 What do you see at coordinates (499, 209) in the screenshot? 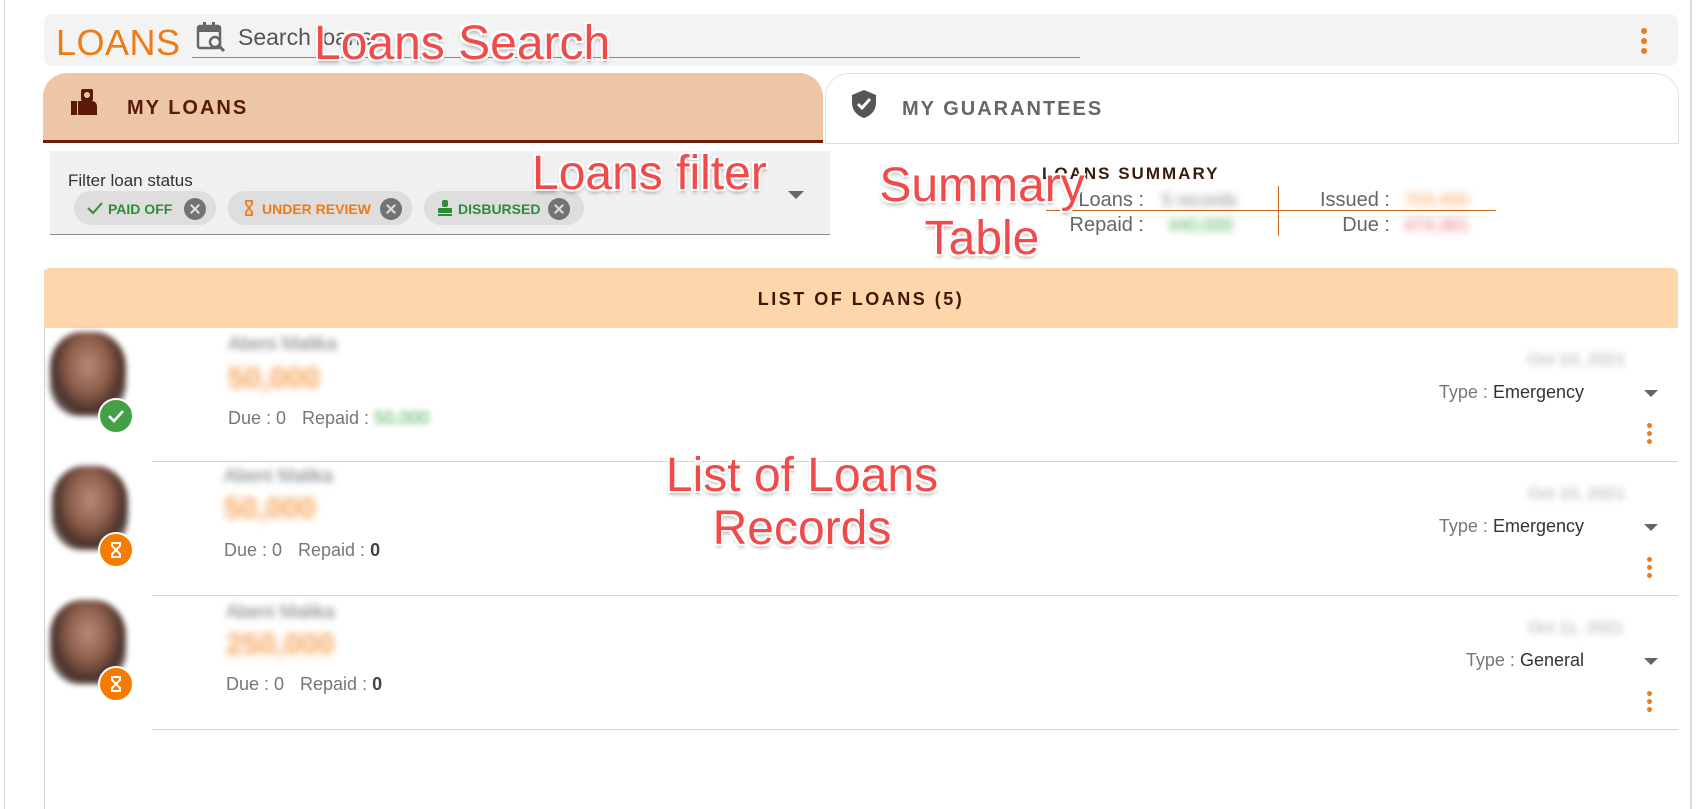
I see `chip-disbursed-label: DISBURSED` at bounding box center [499, 209].